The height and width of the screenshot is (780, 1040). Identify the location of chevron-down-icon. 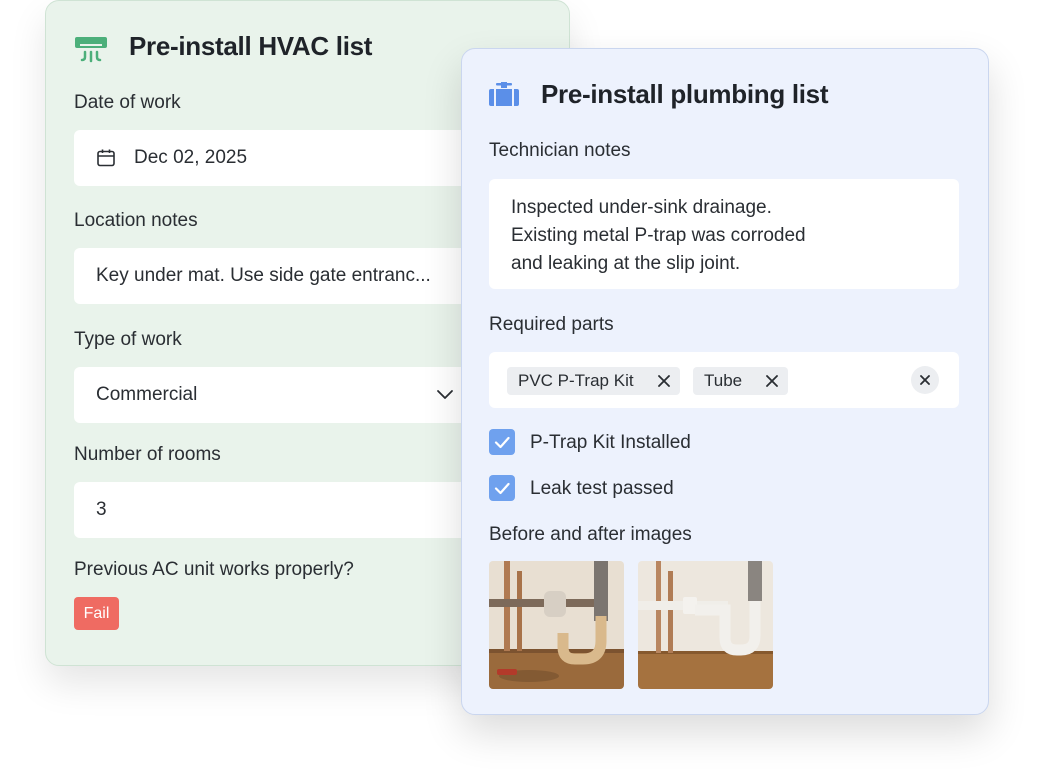
(445, 394).